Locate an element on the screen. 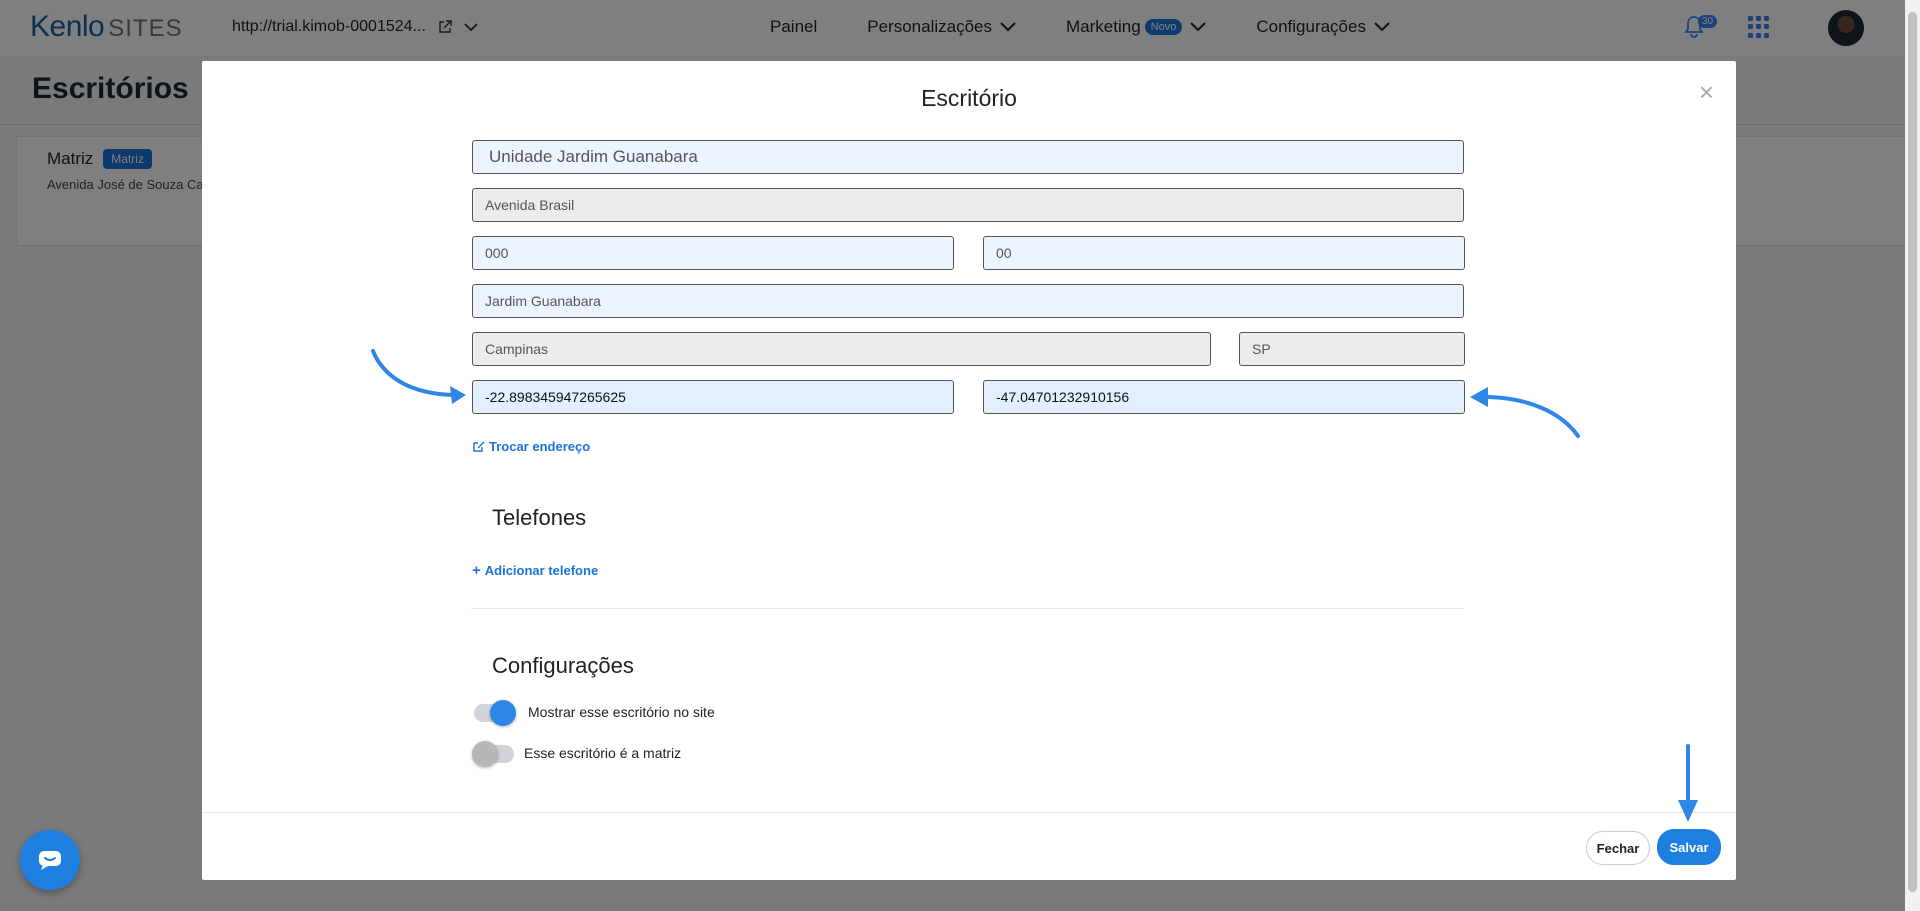 The image size is (1920, 911). add-phone-link: + Adicionar telefone is located at coordinates (535, 570).